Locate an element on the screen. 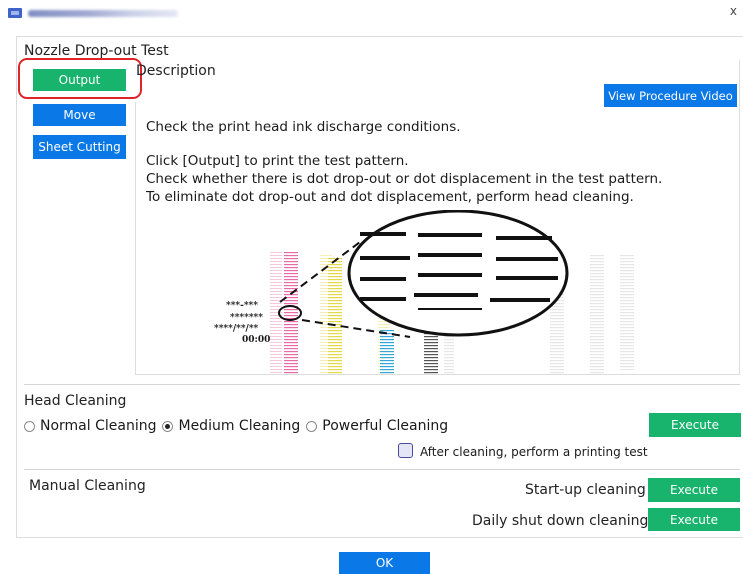 Image resolution: width=743 pixels, height=574 pixels. print-test-checkbox is located at coordinates (405, 450).